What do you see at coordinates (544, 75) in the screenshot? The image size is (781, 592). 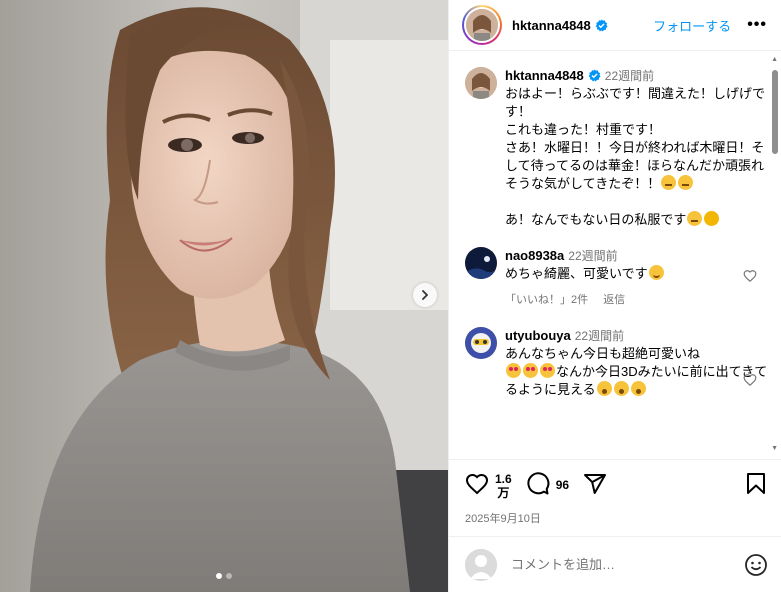 I see `caption-username: hktanna4848` at bounding box center [544, 75].